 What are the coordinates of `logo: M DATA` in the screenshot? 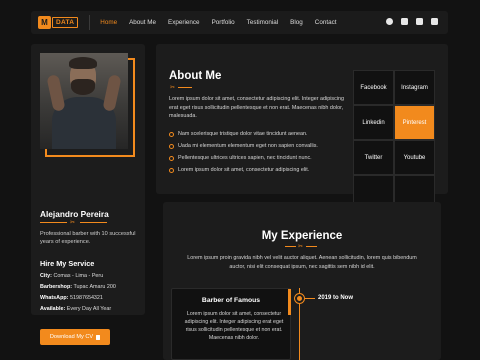 It's located at (58, 22).